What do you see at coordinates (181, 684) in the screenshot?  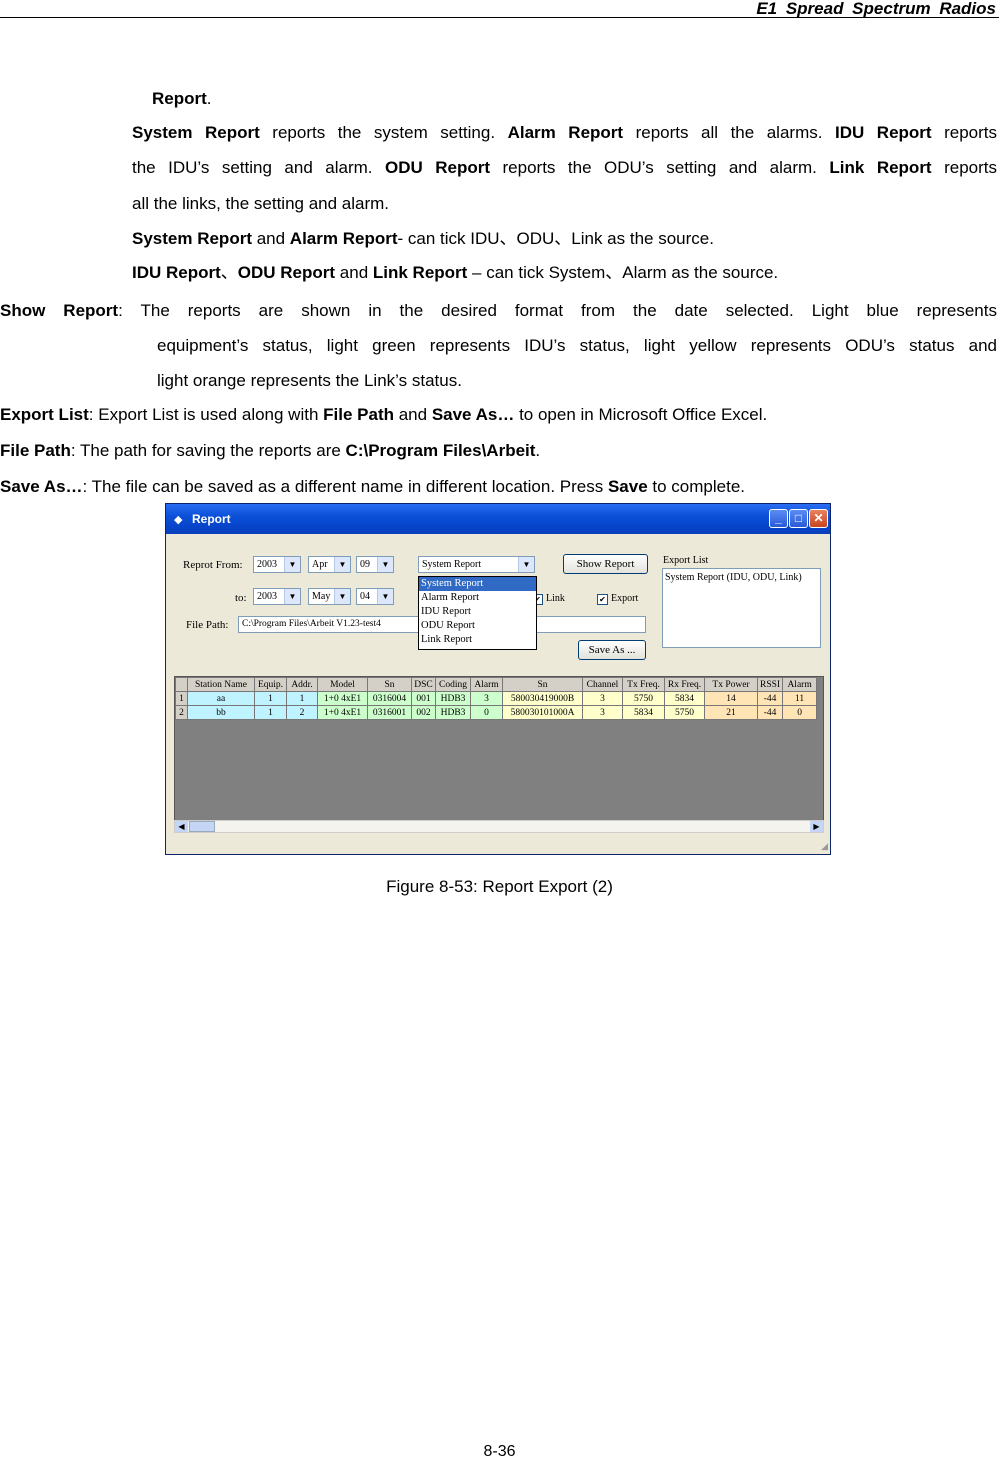 I see `column-header` at bounding box center [181, 684].